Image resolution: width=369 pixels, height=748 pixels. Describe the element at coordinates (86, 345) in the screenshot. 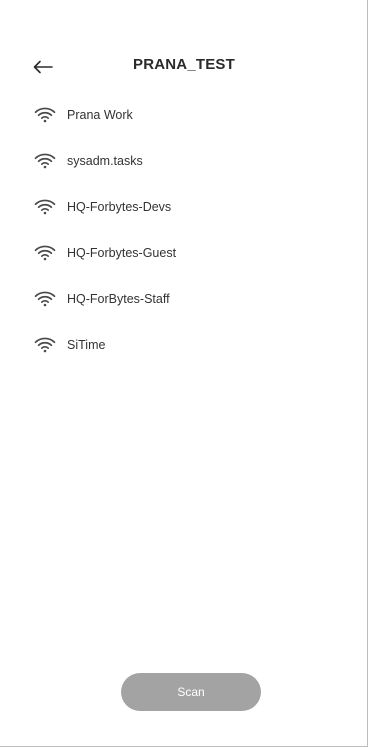

I see `network-label: SiTime` at that location.